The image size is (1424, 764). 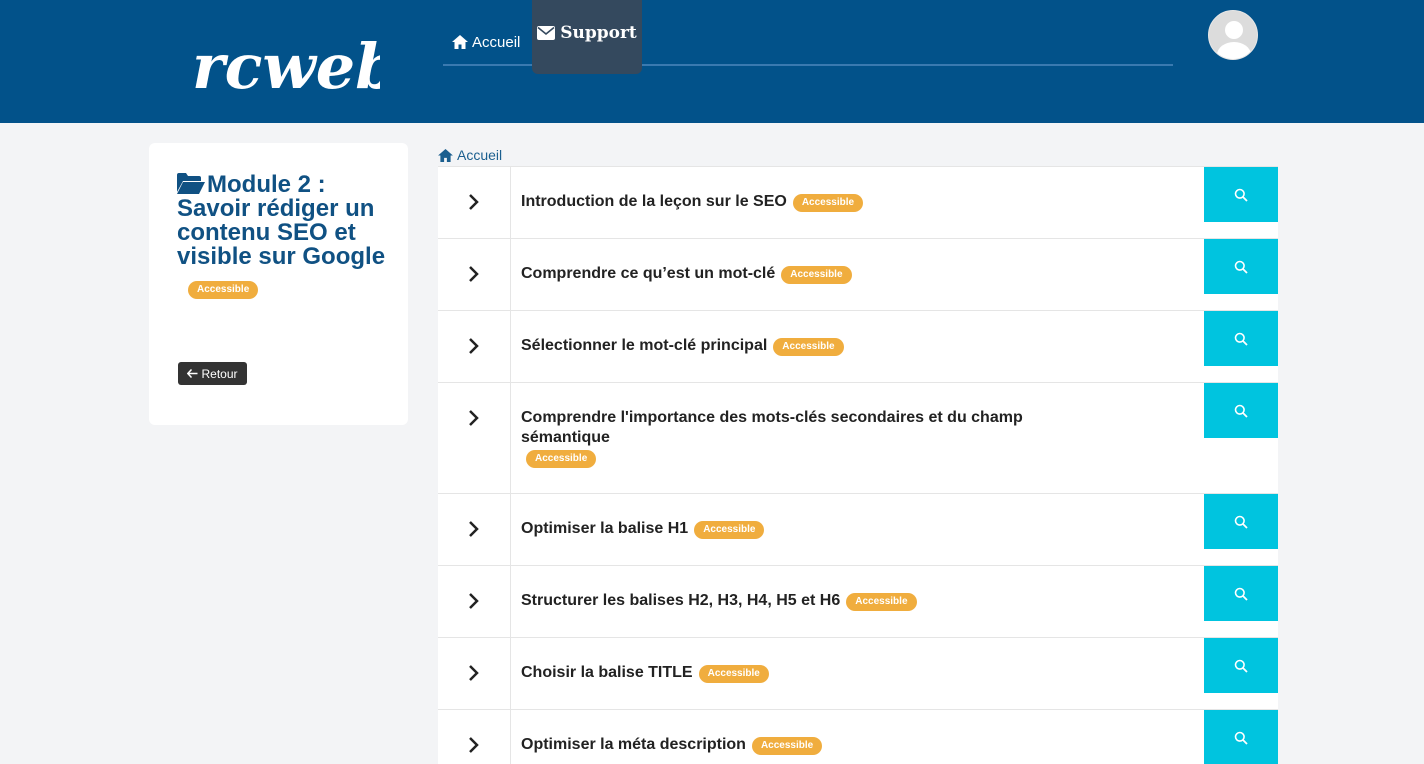 I want to click on lesson-title-text: Optimiser la méta description, so click(x=633, y=744).